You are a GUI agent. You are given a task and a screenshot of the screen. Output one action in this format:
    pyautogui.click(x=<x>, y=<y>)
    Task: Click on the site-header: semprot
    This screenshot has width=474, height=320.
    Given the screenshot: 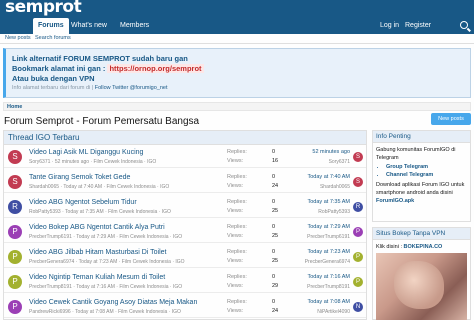 What is the action you would take?
    pyautogui.click(x=237, y=8)
    